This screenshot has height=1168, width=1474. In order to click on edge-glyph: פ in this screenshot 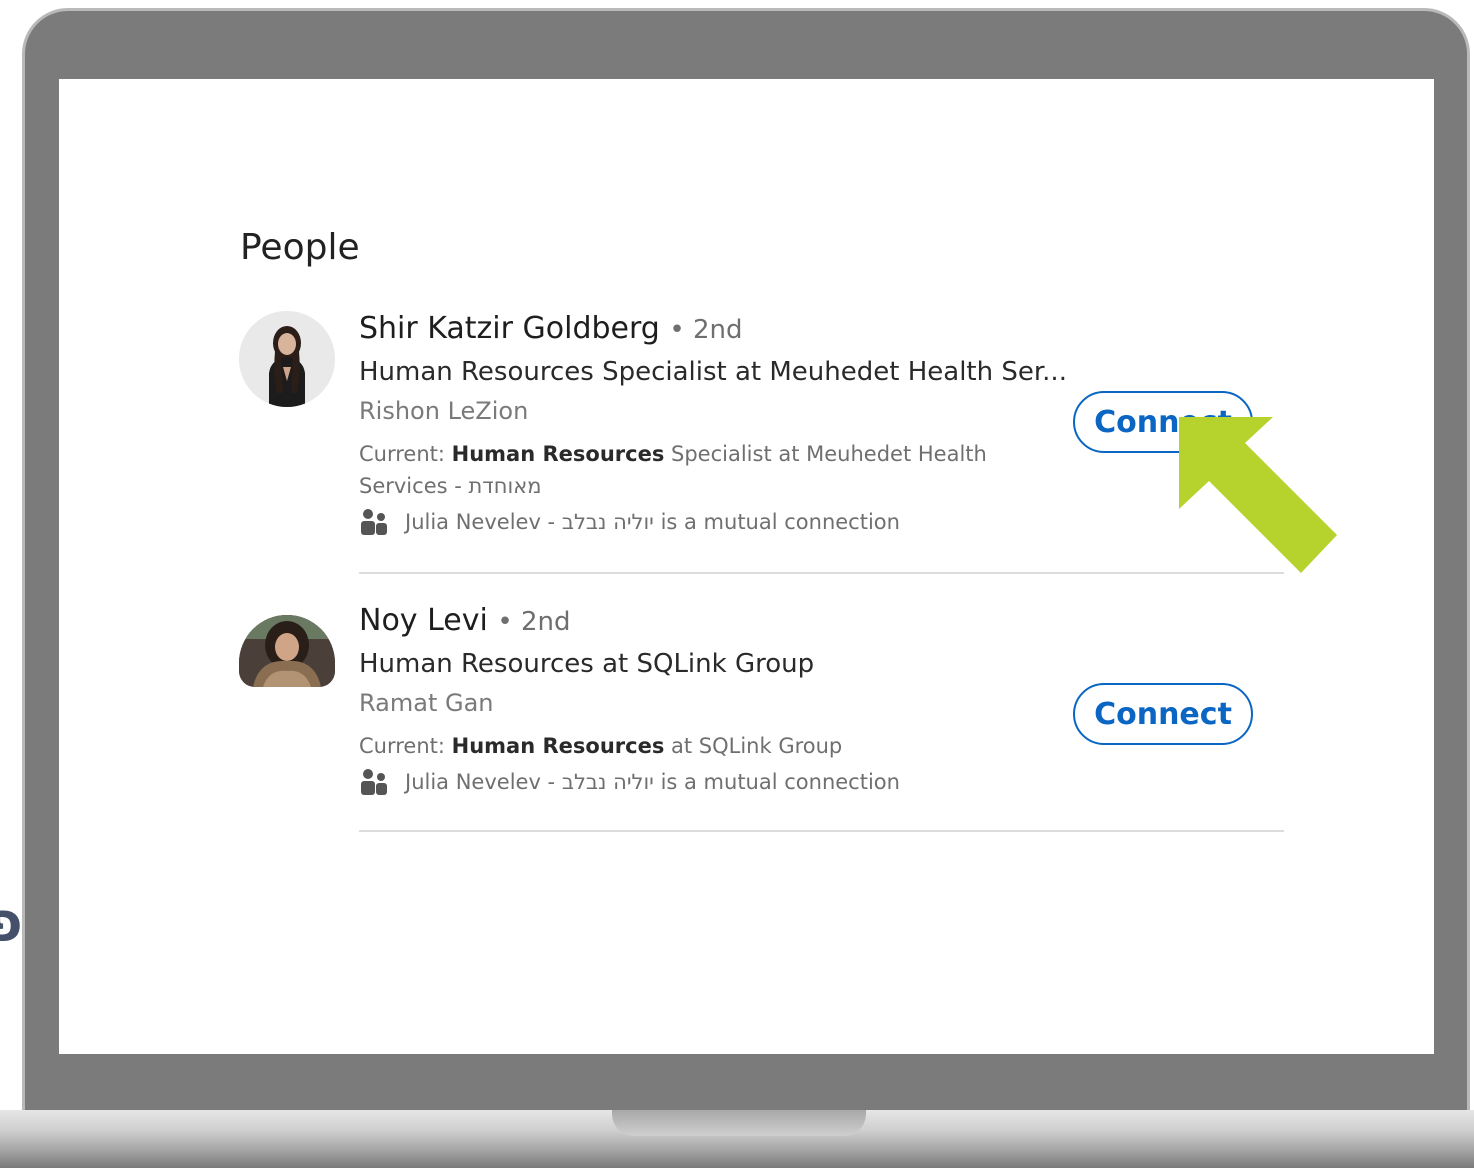, I will do `click(11, 922)`.